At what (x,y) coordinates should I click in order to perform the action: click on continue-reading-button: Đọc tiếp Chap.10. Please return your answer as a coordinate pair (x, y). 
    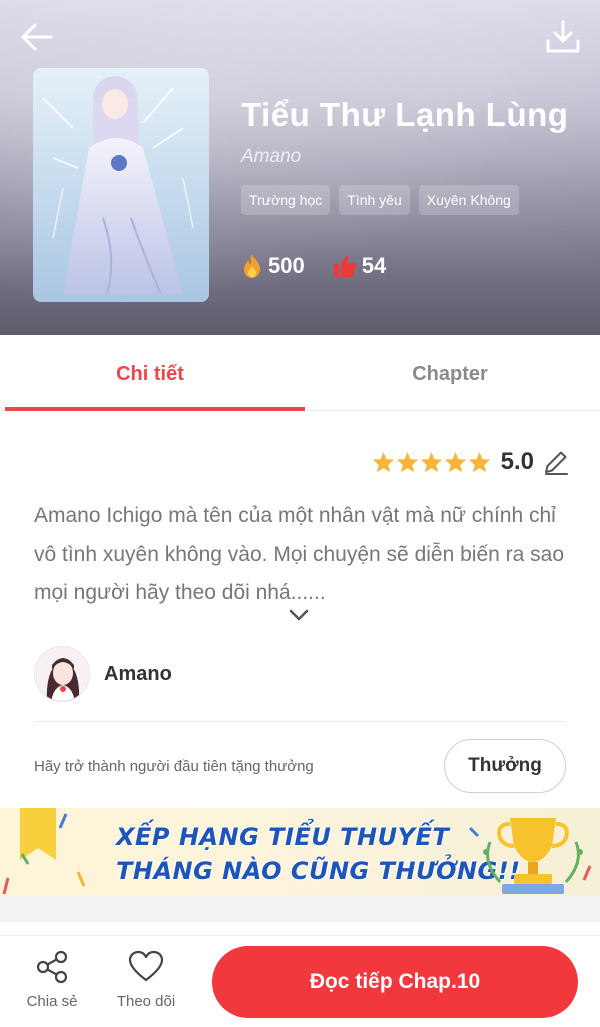
    Looking at the image, I should click on (395, 982).